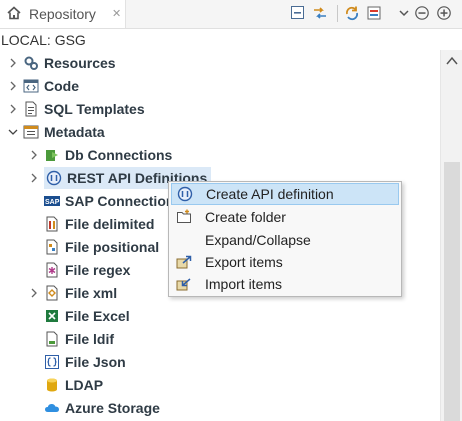 The width and height of the screenshot is (462, 421). I want to click on tree-item-file-regex: File regex, so click(87, 270).